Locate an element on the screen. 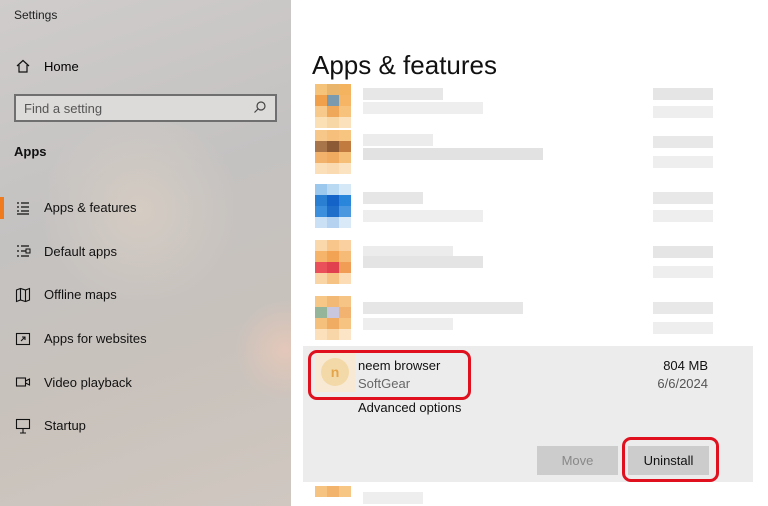 Image resolution: width=768 pixels, height=506 pixels. nav-item-label: Default apps is located at coordinates (80, 251).